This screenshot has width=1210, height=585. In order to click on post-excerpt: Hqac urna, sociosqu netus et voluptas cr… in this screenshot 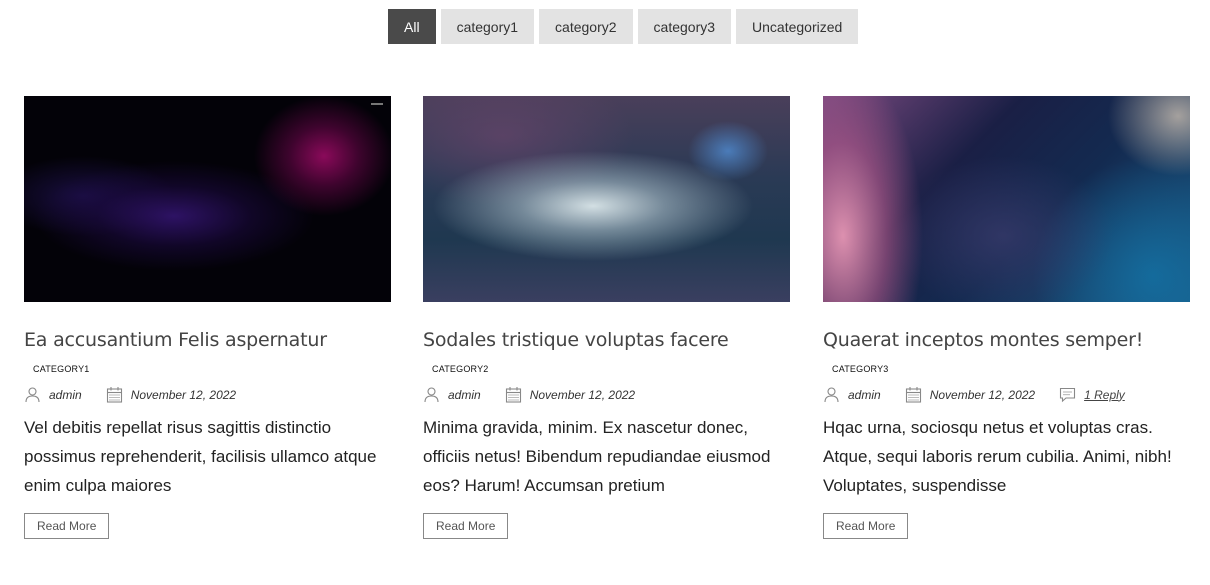, I will do `click(997, 456)`.